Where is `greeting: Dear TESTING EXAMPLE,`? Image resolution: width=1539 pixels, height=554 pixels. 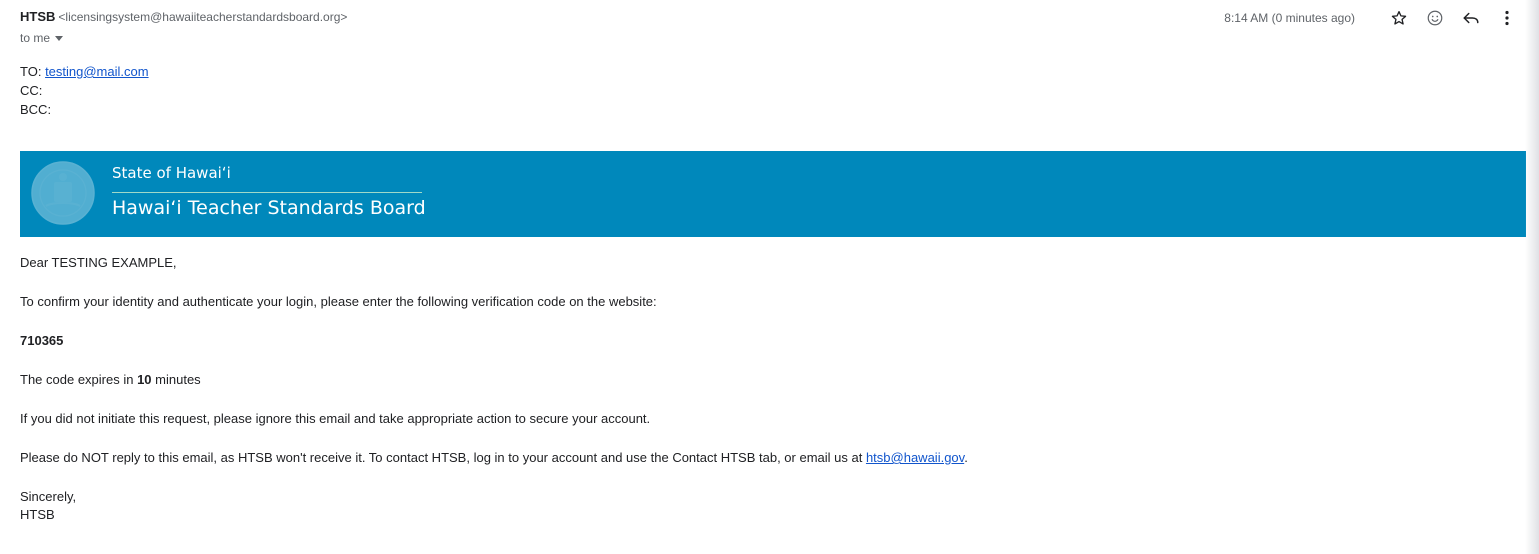 greeting: Dear TESTING EXAMPLE, is located at coordinates (98, 262).